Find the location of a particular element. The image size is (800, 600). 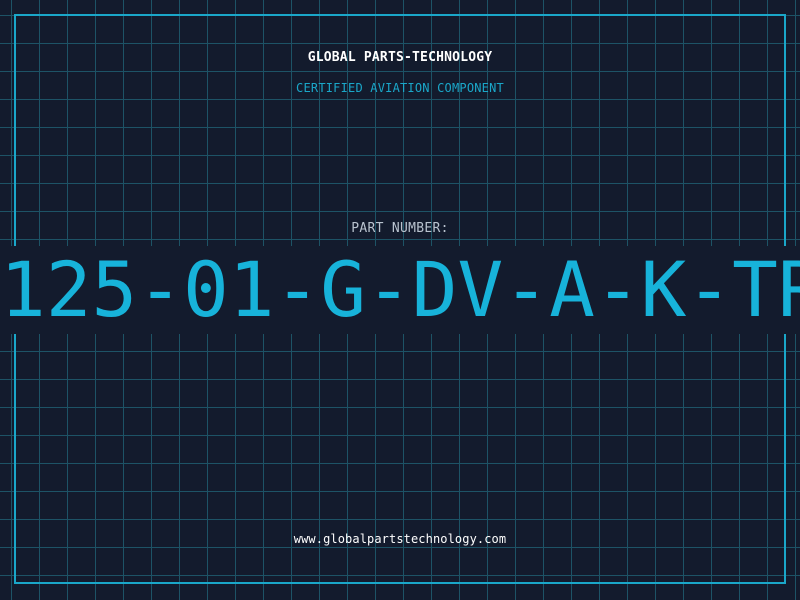

company-name: GLOBAL PARTS-TECHNOLOGY is located at coordinates (400, 57).